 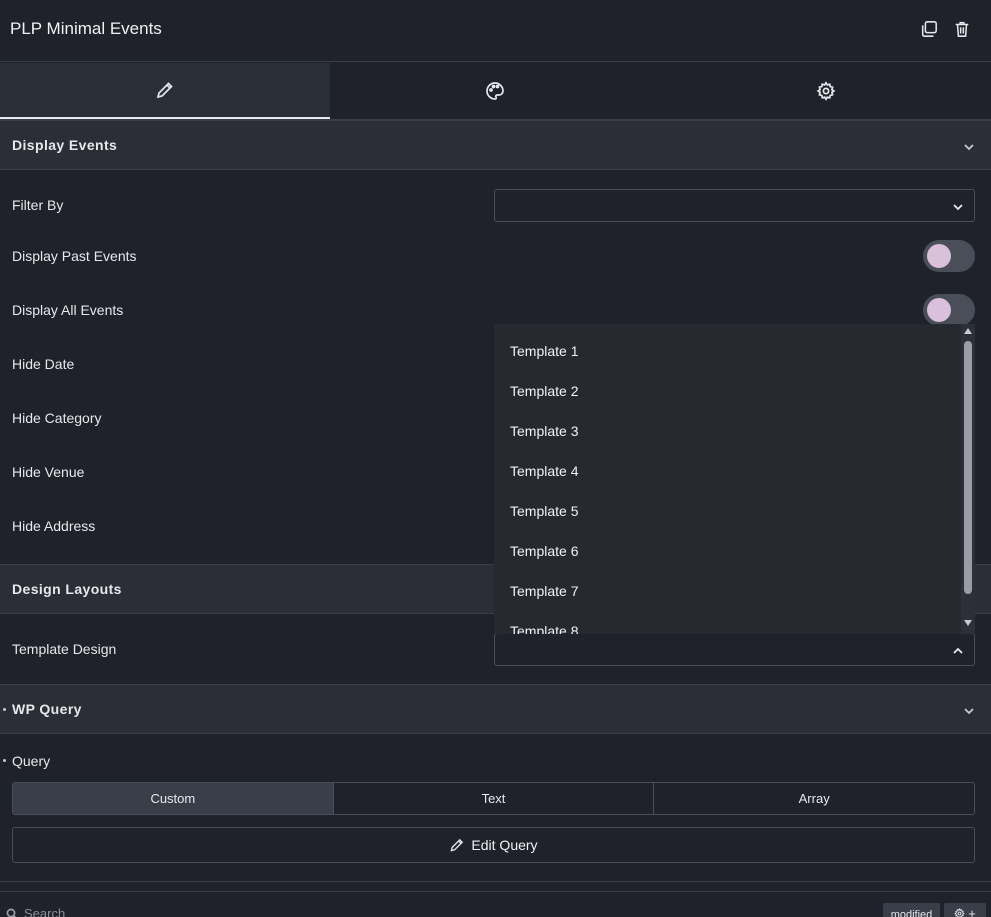 I want to click on modified-badge: modified, so click(x=911, y=910).